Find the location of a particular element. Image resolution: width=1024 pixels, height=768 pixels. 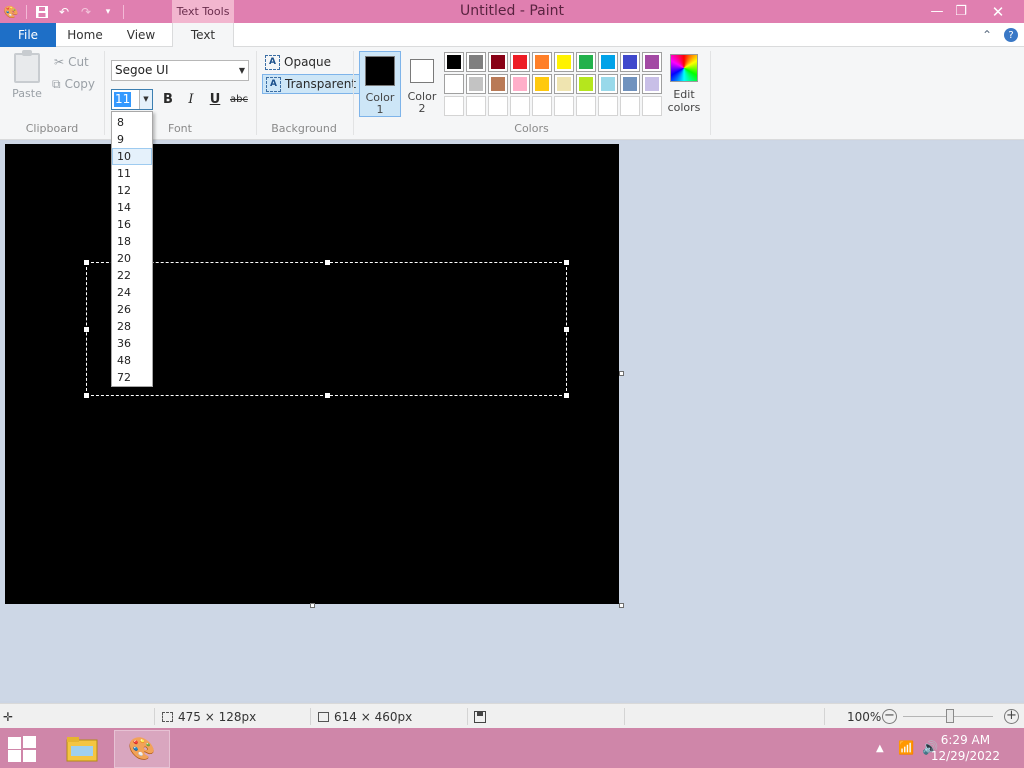

help-icon: ? is located at coordinates (1011, 35).